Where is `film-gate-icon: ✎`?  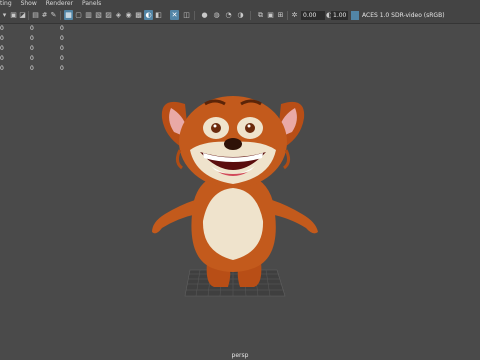 film-gate-icon: ✎ is located at coordinates (53, 15).